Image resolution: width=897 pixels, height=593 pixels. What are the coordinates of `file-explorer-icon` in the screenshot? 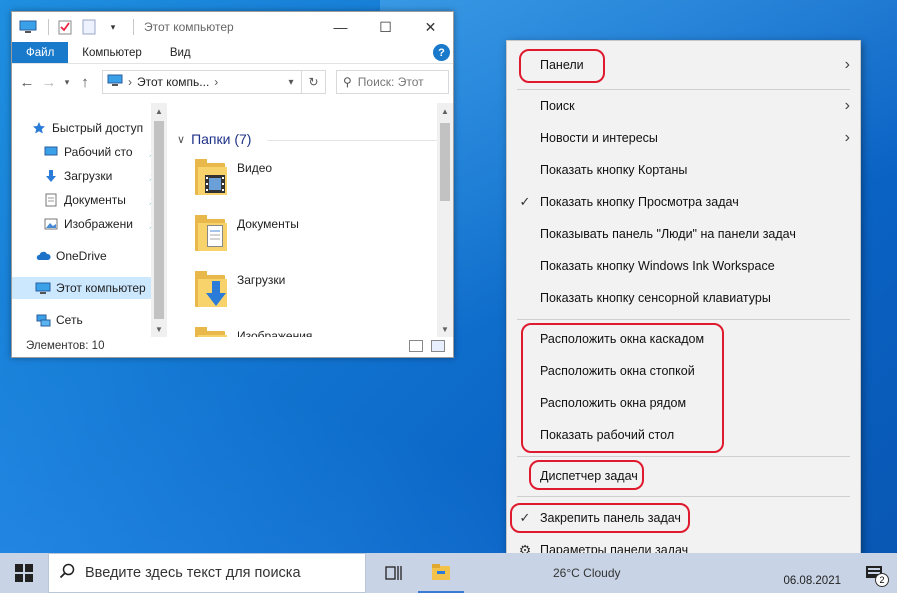 It's located at (441, 572).